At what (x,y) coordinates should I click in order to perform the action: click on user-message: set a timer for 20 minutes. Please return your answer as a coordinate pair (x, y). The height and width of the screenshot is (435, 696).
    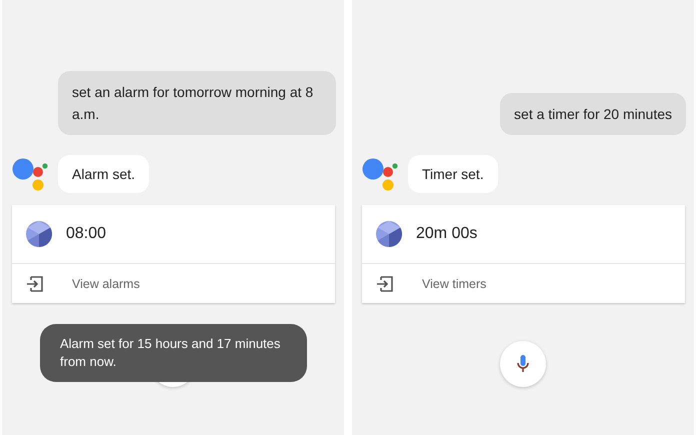
    Looking at the image, I should click on (593, 114).